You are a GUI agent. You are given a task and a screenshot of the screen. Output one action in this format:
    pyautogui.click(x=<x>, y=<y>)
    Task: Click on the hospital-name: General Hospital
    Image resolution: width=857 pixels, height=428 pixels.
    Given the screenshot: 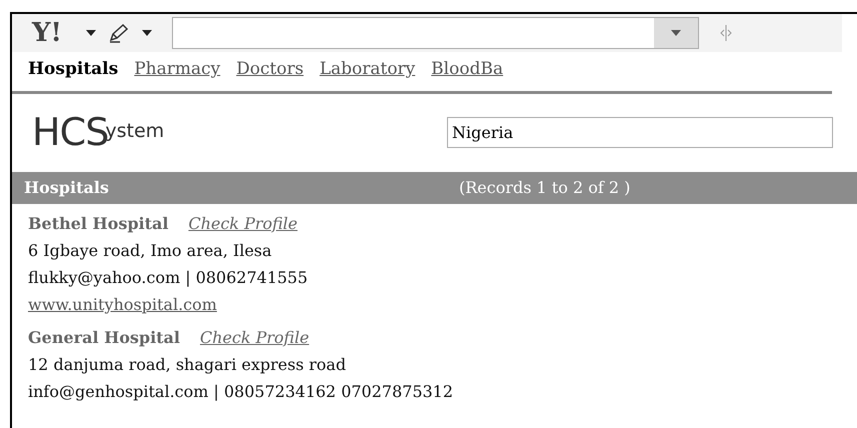 What is the action you would take?
    pyautogui.click(x=104, y=338)
    